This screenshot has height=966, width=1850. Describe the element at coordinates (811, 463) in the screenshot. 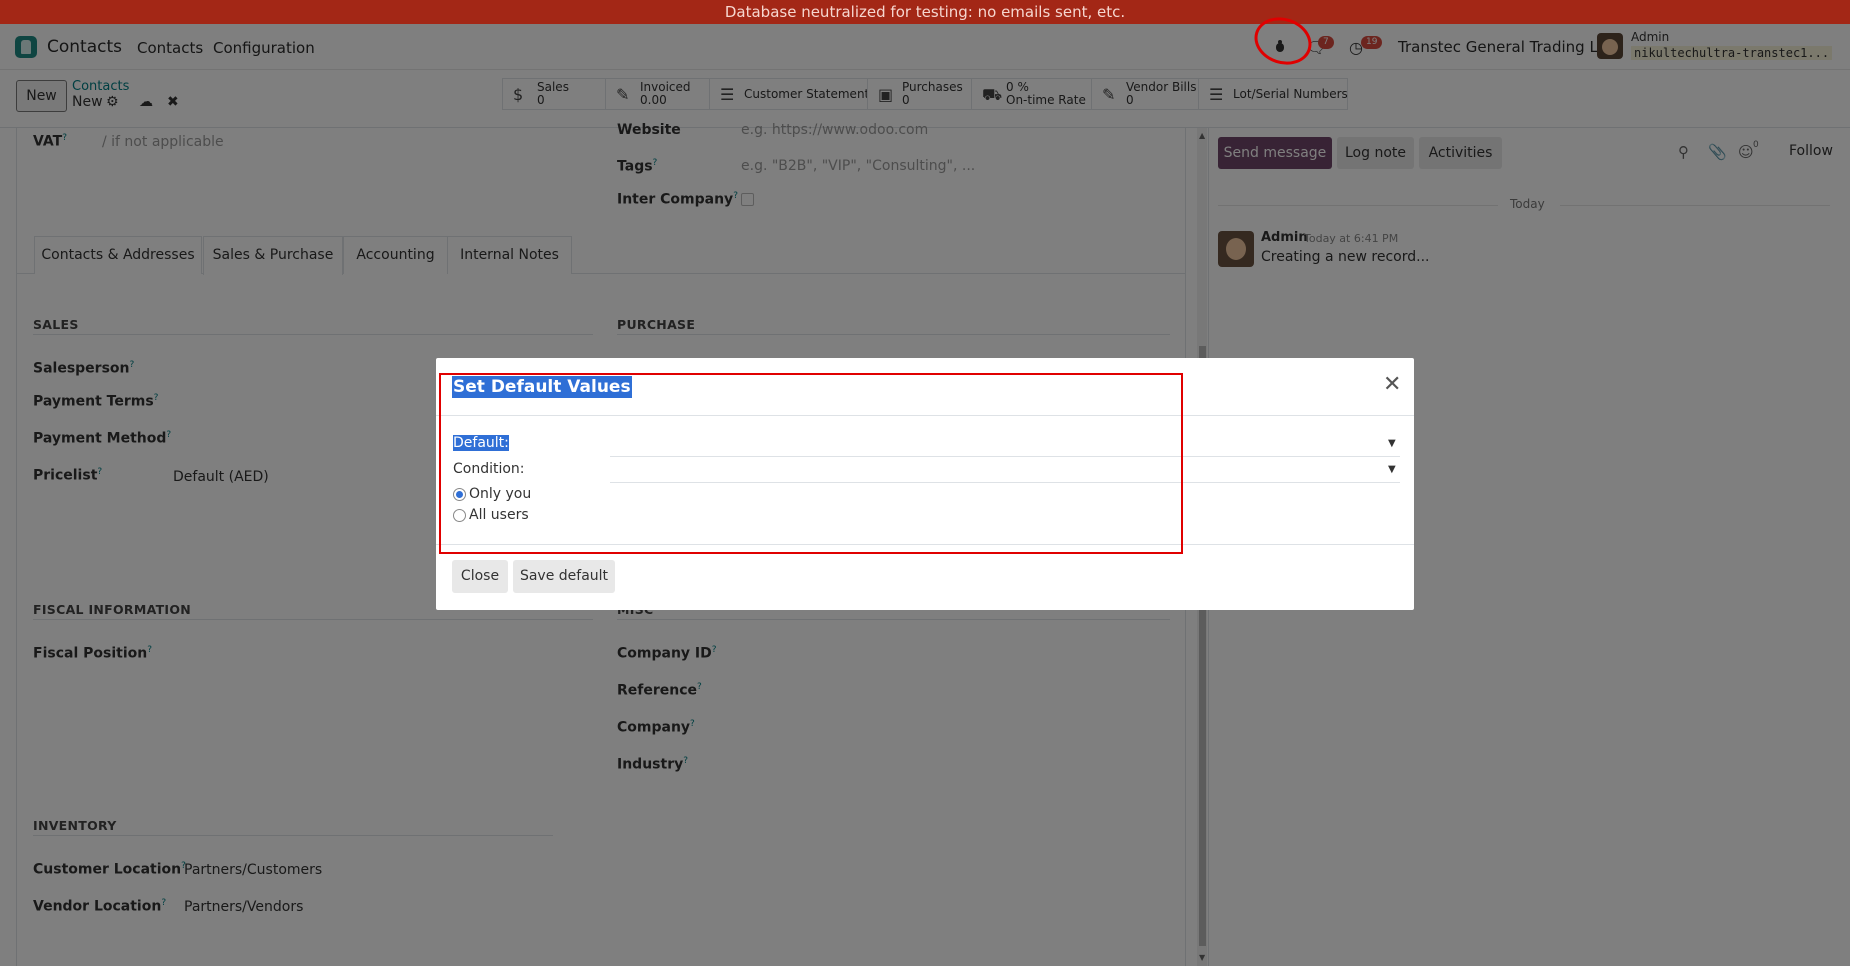

I see `annotation-rectangle` at that location.